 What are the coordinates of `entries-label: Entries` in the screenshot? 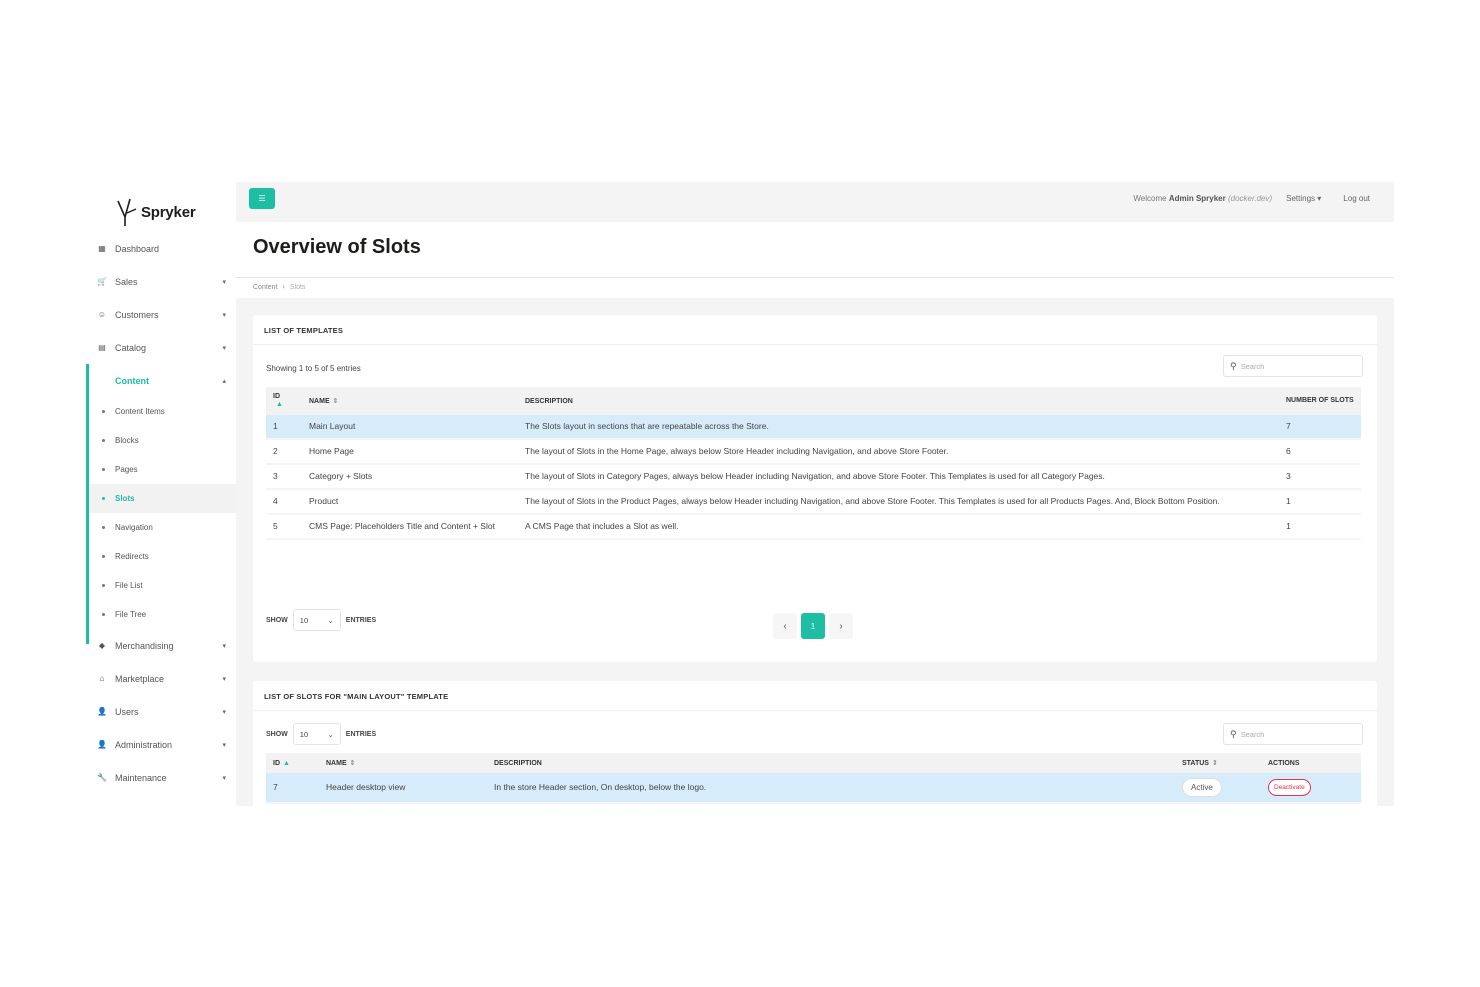 It's located at (361, 620).